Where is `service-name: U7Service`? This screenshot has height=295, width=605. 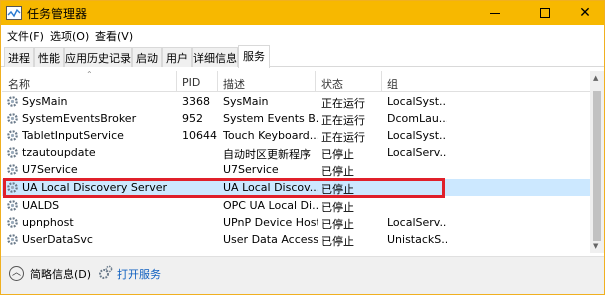
service-name: U7Service is located at coordinates (50, 169).